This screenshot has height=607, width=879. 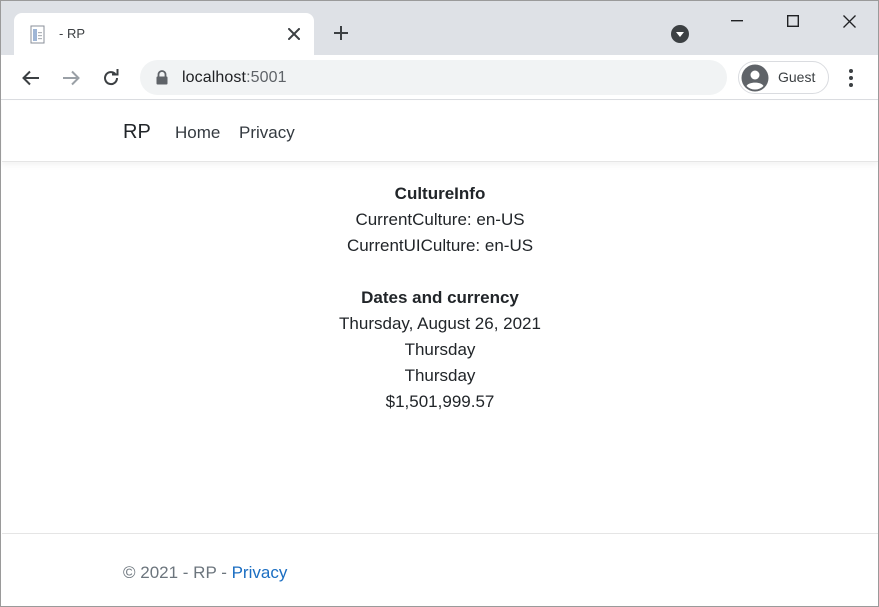 I want to click on tab-title: - RP, so click(x=72, y=33).